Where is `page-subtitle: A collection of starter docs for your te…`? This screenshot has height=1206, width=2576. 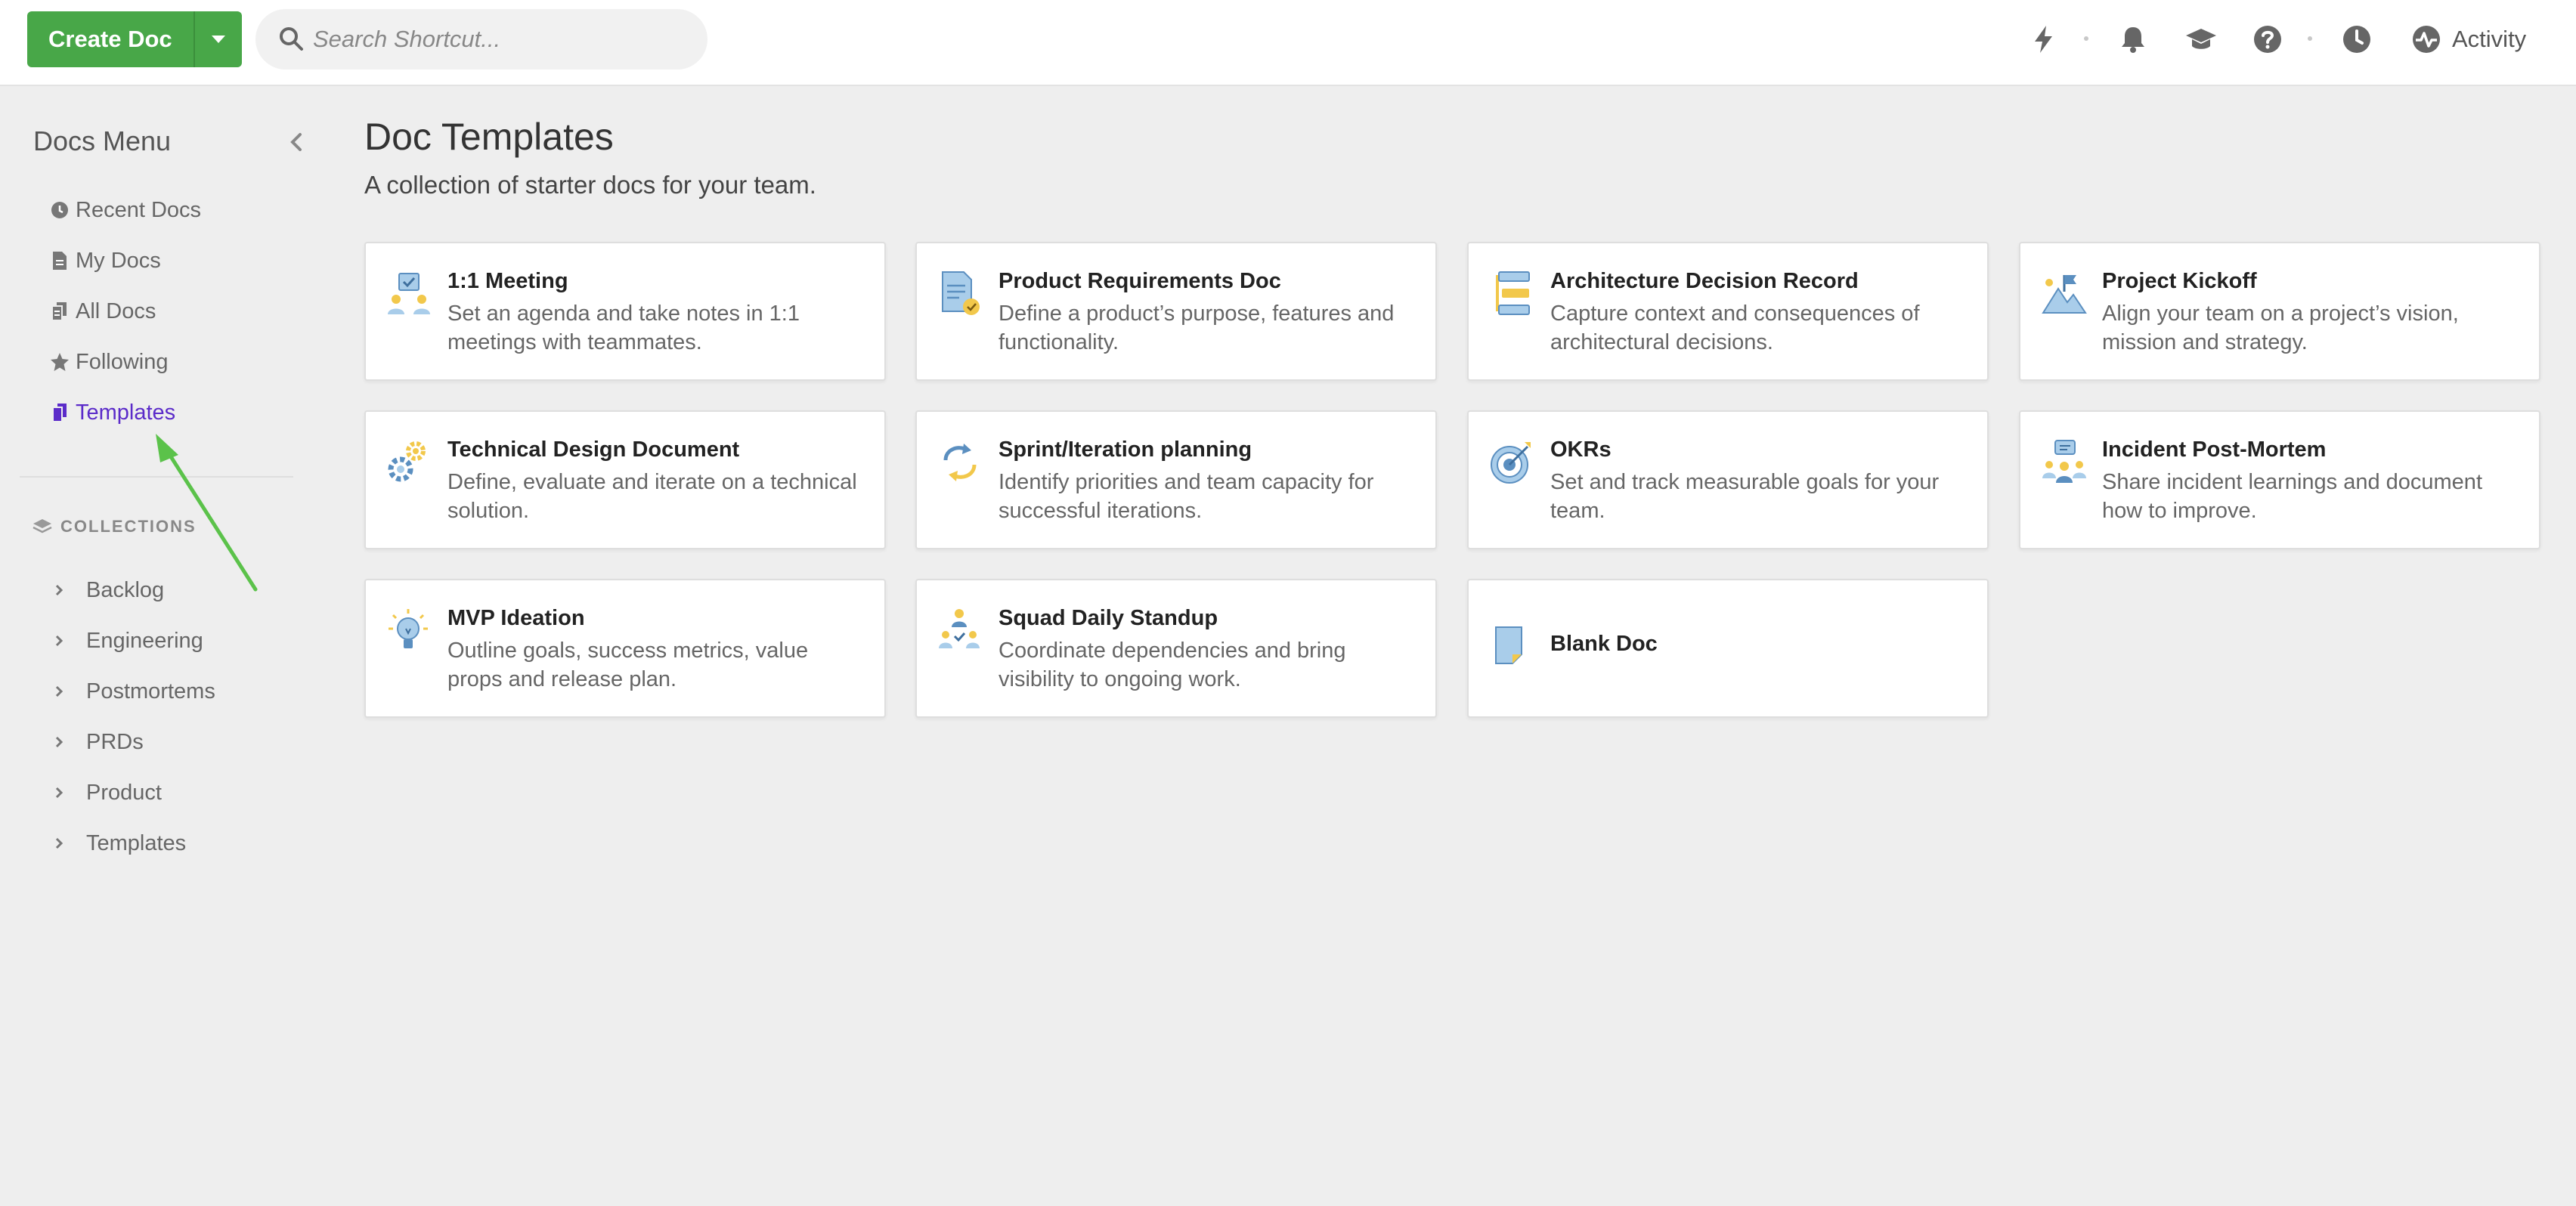
page-subtitle: A collection of starter docs for your te… is located at coordinates (590, 185).